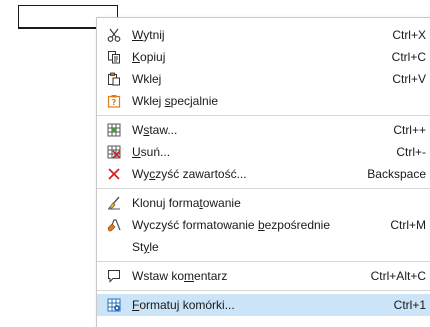  I want to click on empty-icon-slot, so click(114, 247).